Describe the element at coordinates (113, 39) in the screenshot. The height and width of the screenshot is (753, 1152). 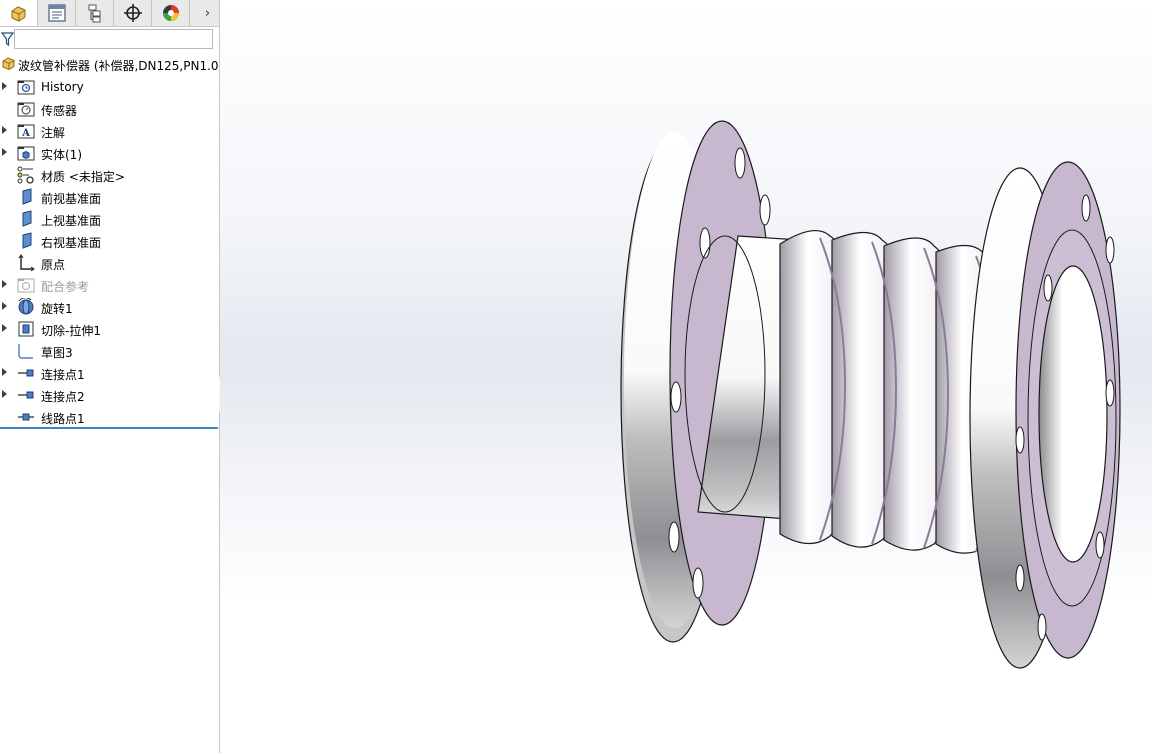
I see `tree-filter-input` at that location.